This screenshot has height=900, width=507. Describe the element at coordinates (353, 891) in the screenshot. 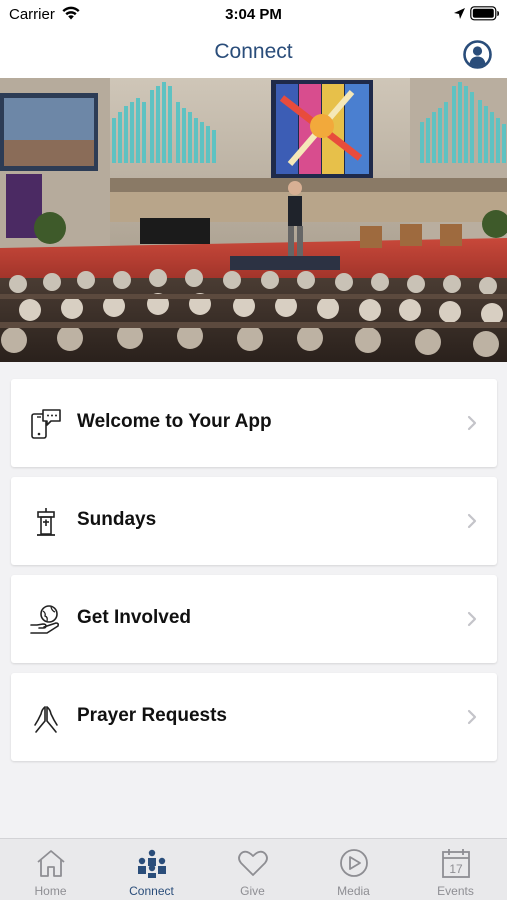

I see `tab-label: Media` at that location.